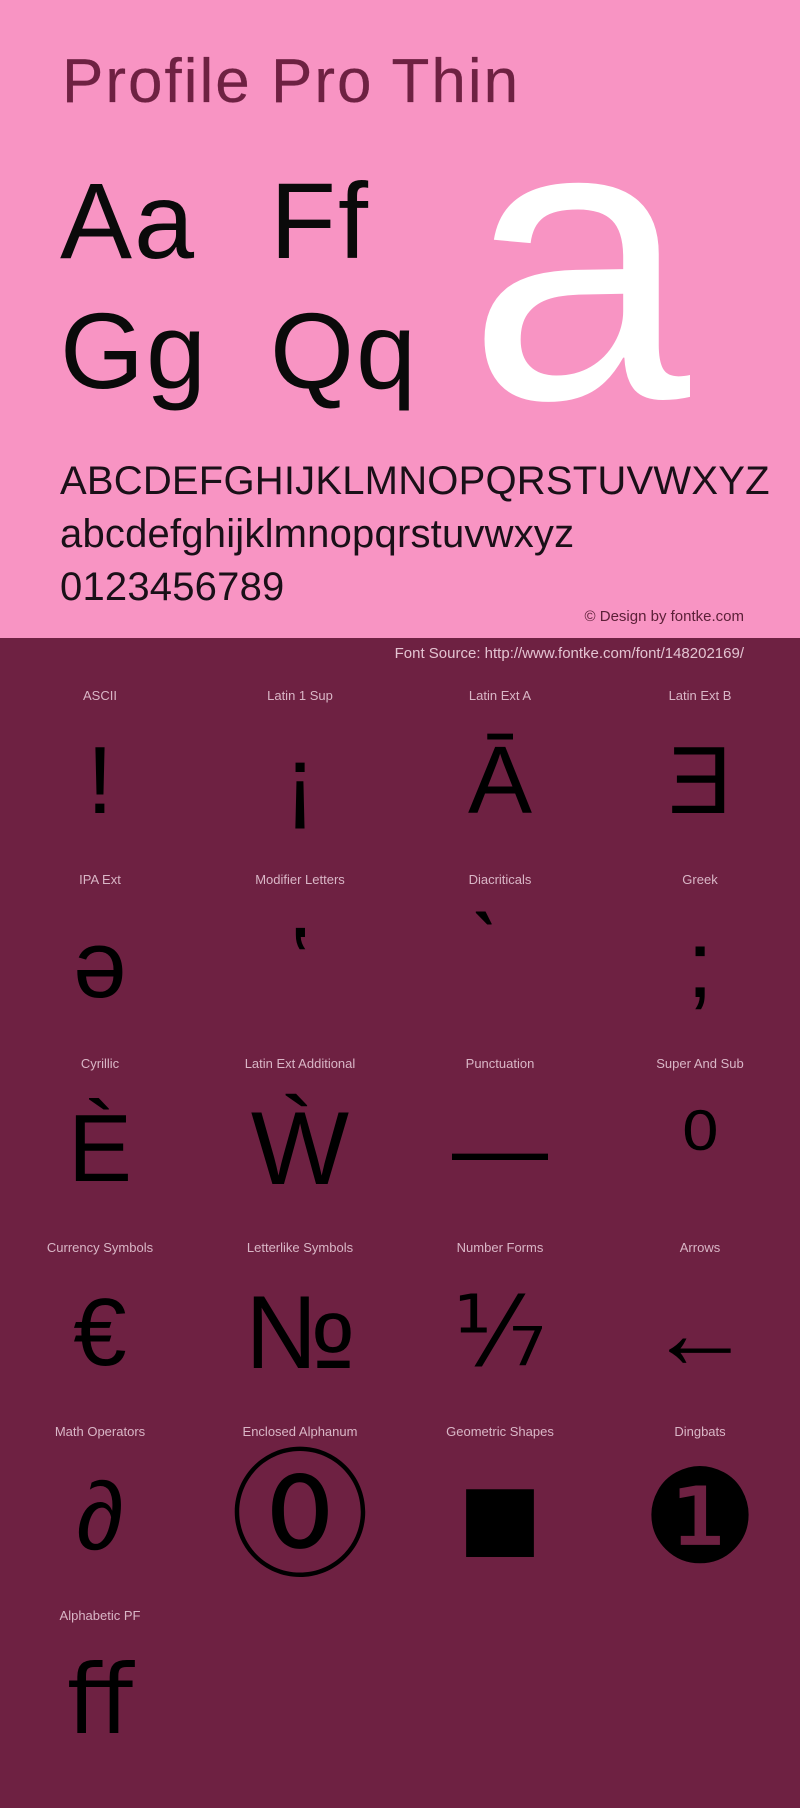 The image size is (800, 1808). What do you see at coordinates (100, 1615) in the screenshot?
I see `unicode-block-label: Alphabetic PF` at bounding box center [100, 1615].